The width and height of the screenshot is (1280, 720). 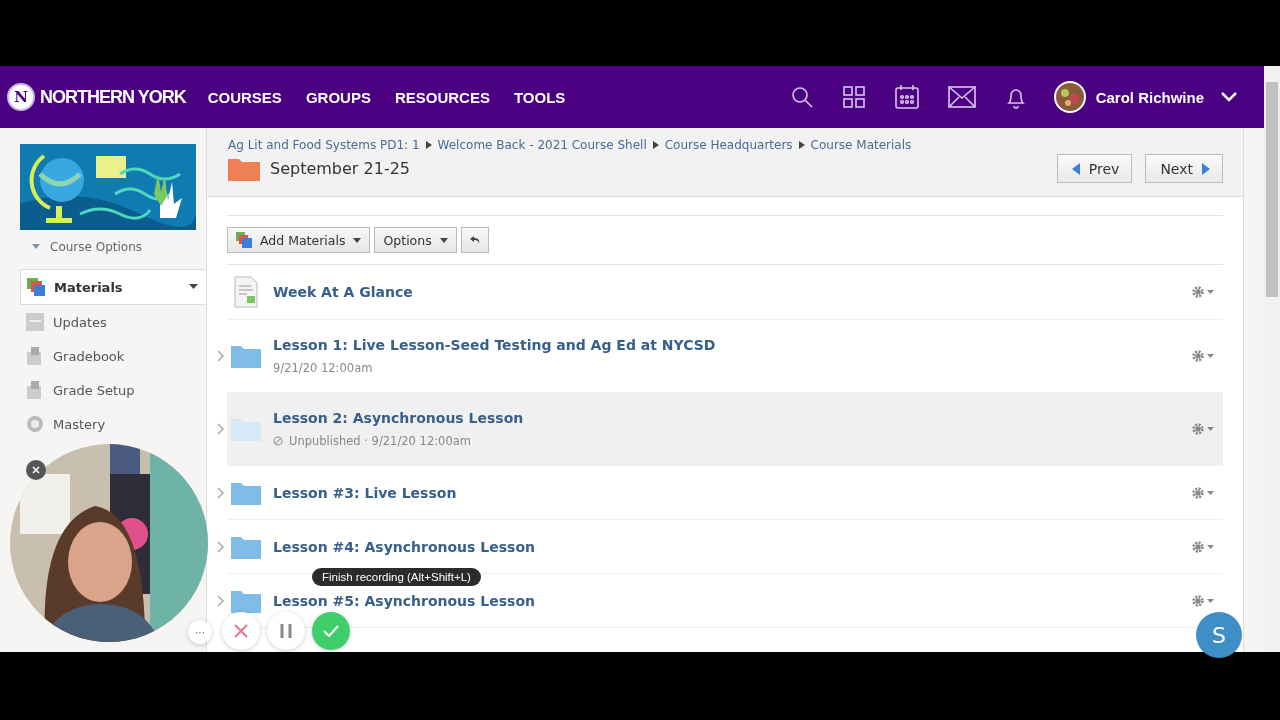 I want to click on sidebar-item: Gradebook, so click(x=113, y=356).